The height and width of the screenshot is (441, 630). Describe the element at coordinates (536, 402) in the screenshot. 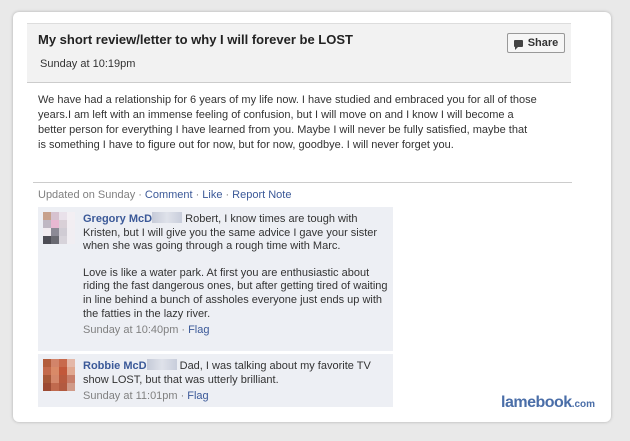

I see `logo-text: lamebook` at that location.